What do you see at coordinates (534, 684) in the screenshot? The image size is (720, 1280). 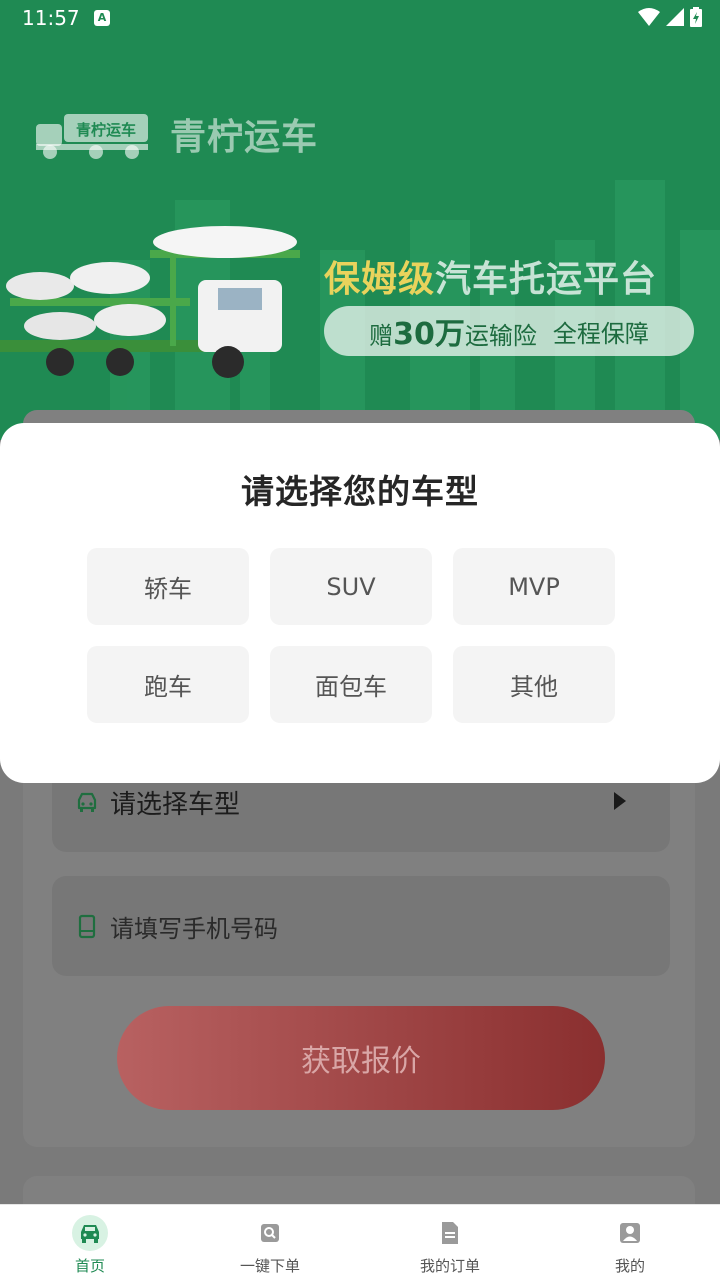 I see `option-other: 其他` at bounding box center [534, 684].